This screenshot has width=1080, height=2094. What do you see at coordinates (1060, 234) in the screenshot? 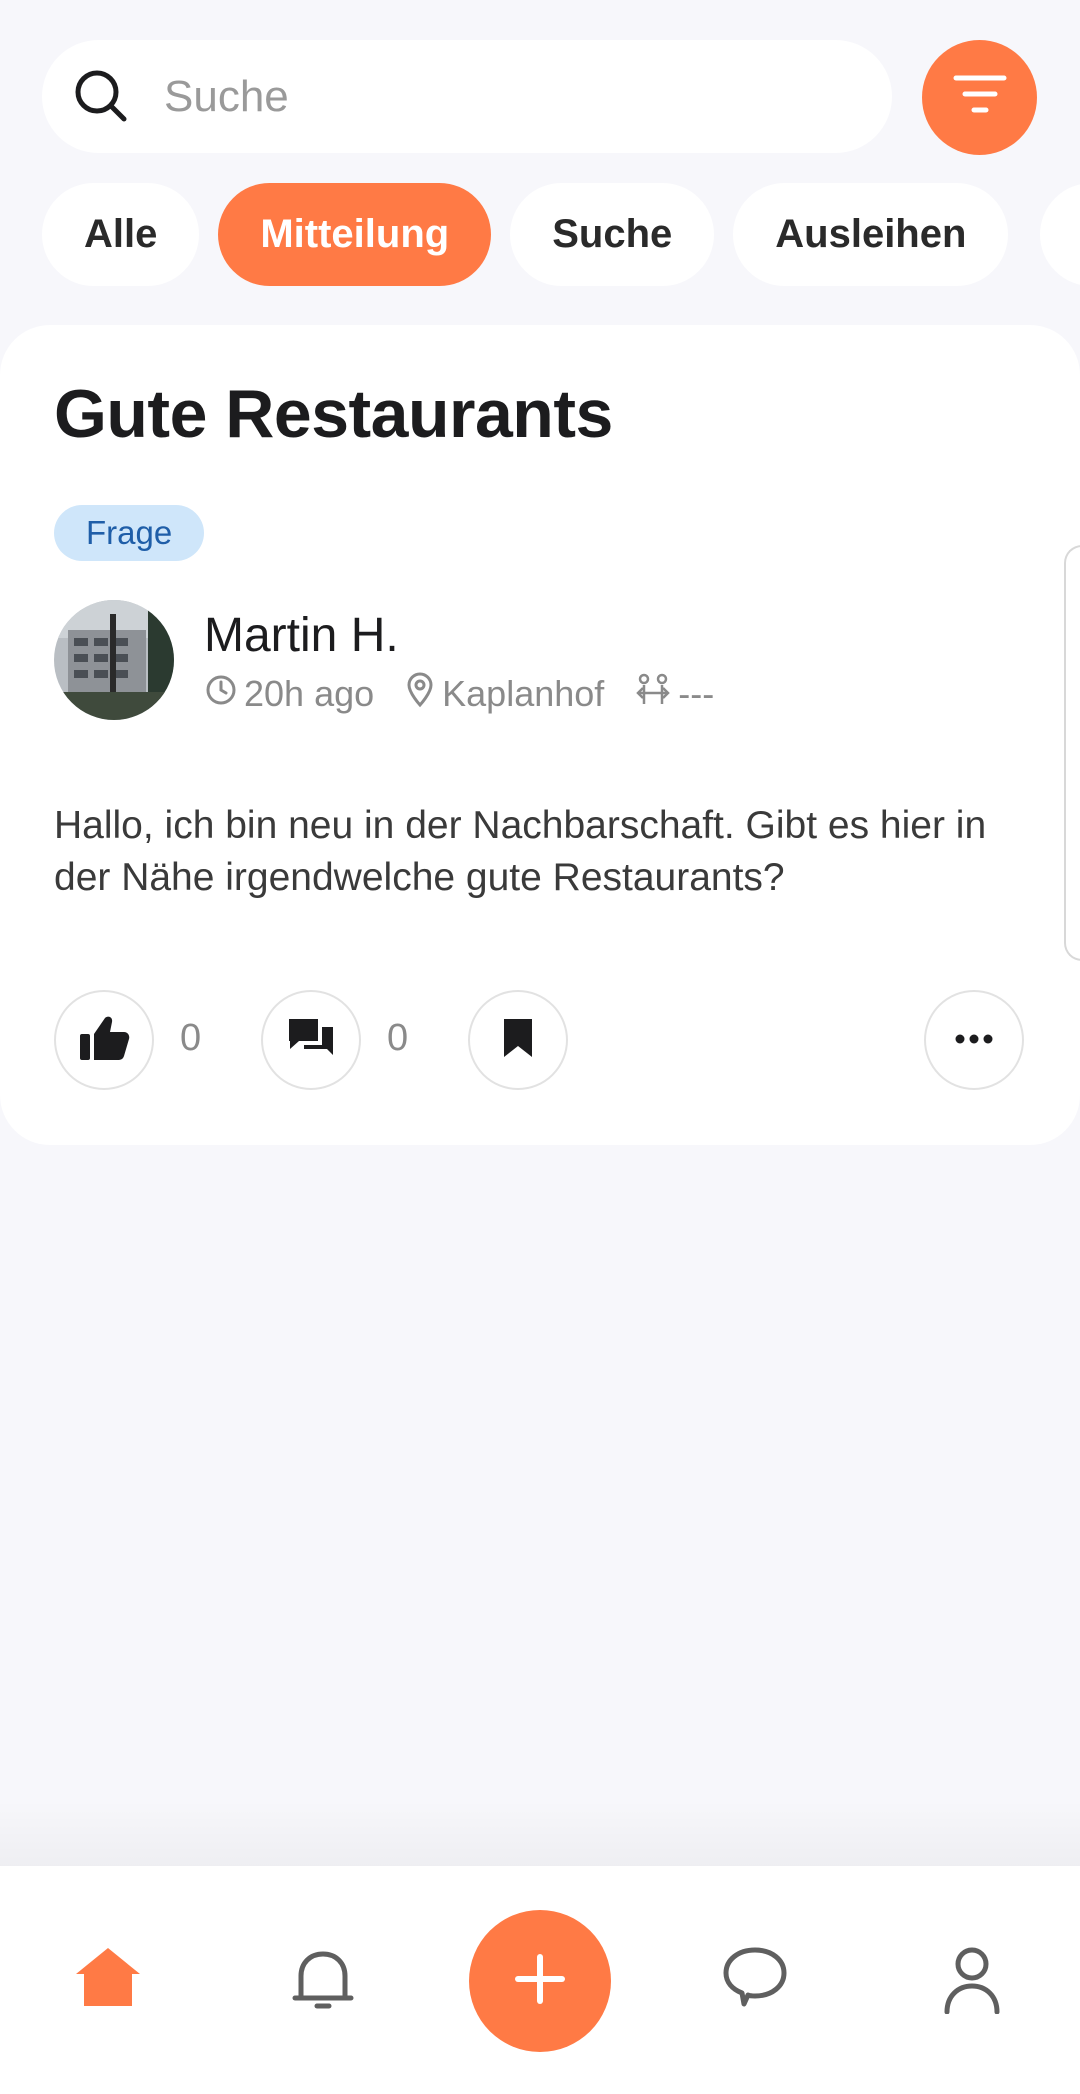
I see `chip-next-partial` at bounding box center [1060, 234].